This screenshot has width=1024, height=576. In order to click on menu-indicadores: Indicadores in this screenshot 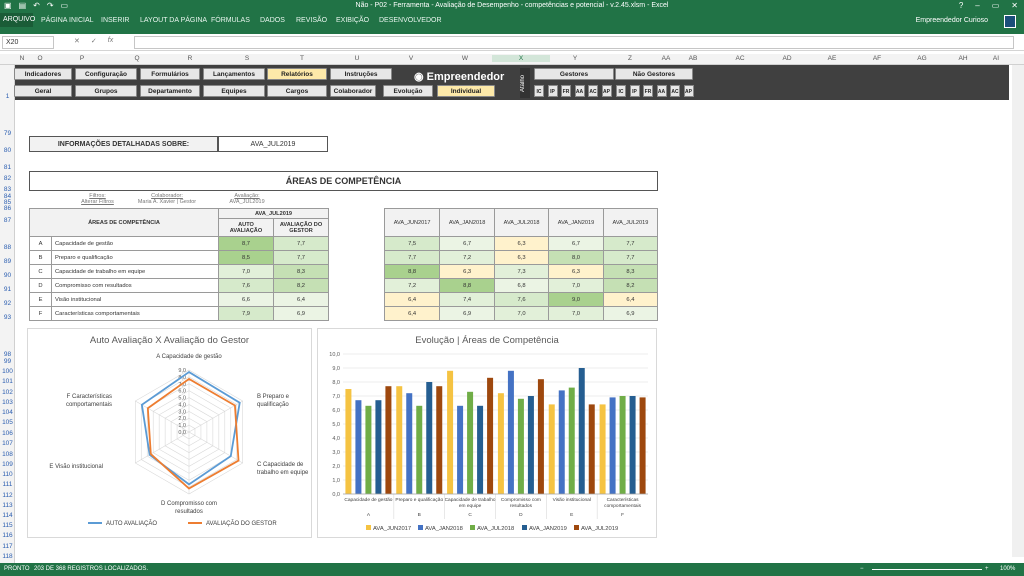, I will do `click(43, 74)`.